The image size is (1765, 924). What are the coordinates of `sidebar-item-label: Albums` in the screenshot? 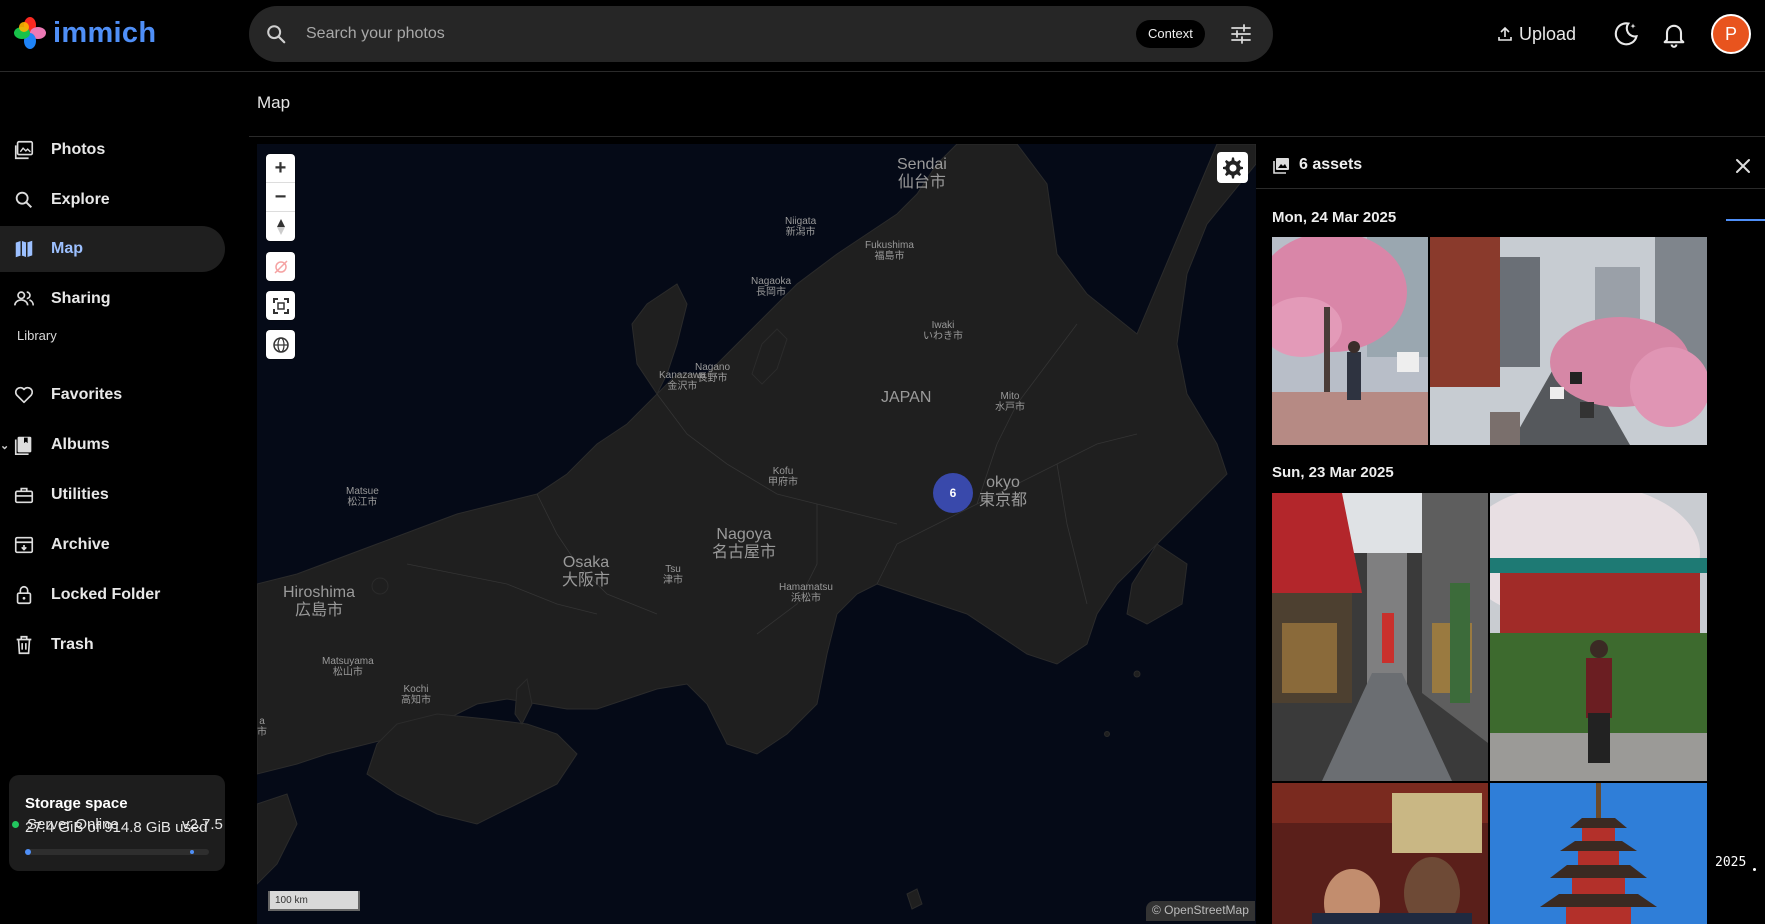 It's located at (80, 444).